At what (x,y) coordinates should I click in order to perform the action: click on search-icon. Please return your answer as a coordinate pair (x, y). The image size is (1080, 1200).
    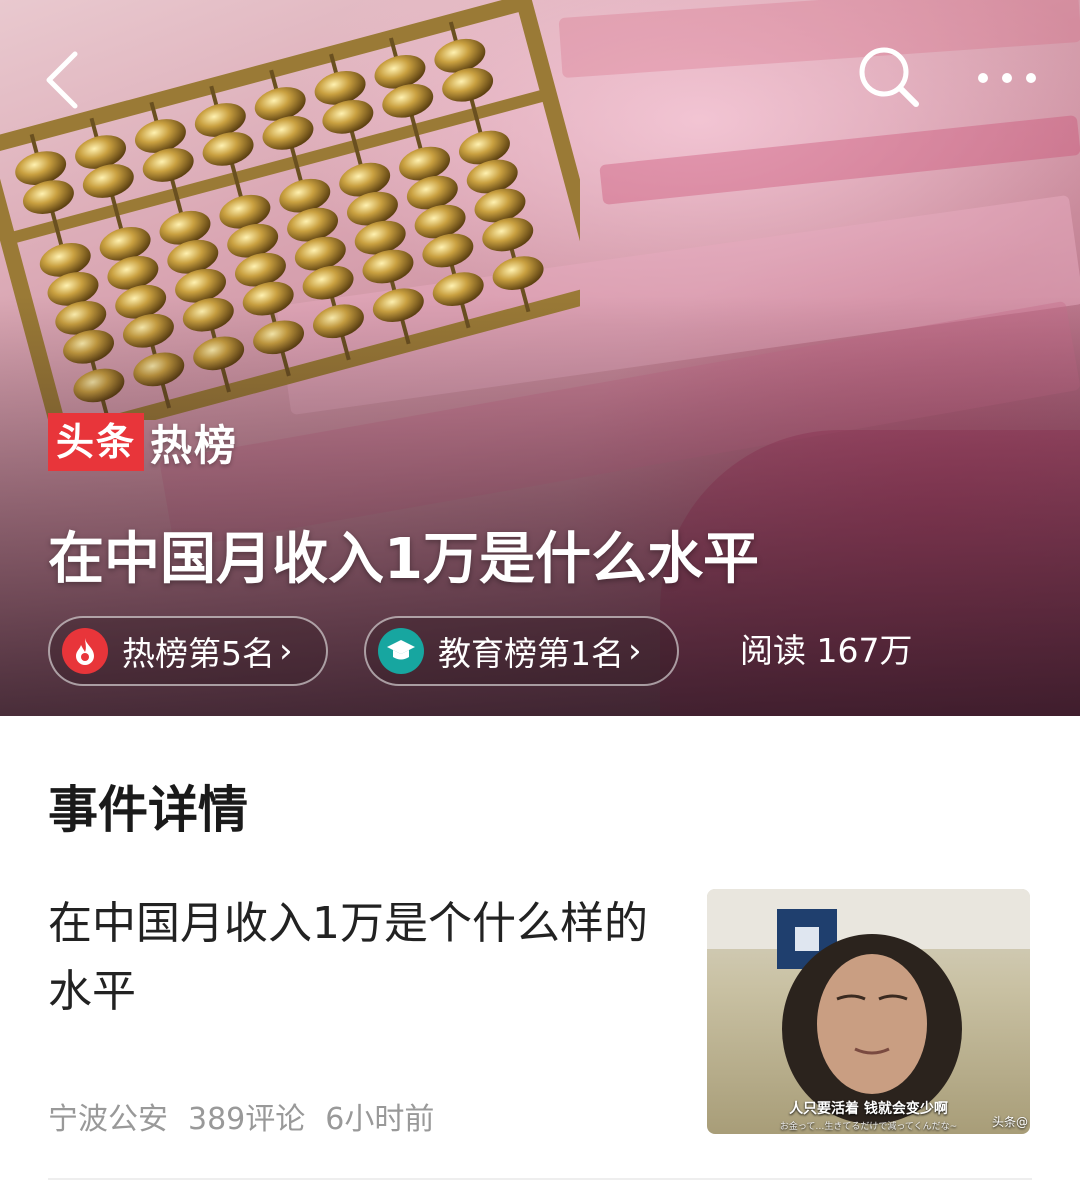
    Looking at the image, I should click on (889, 77).